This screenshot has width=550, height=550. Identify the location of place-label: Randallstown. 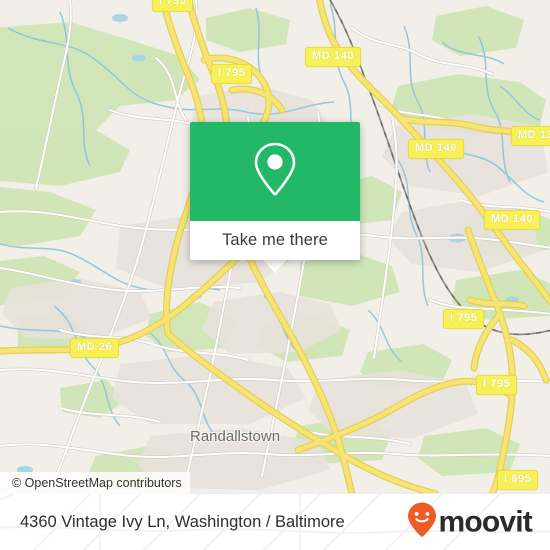
(235, 436).